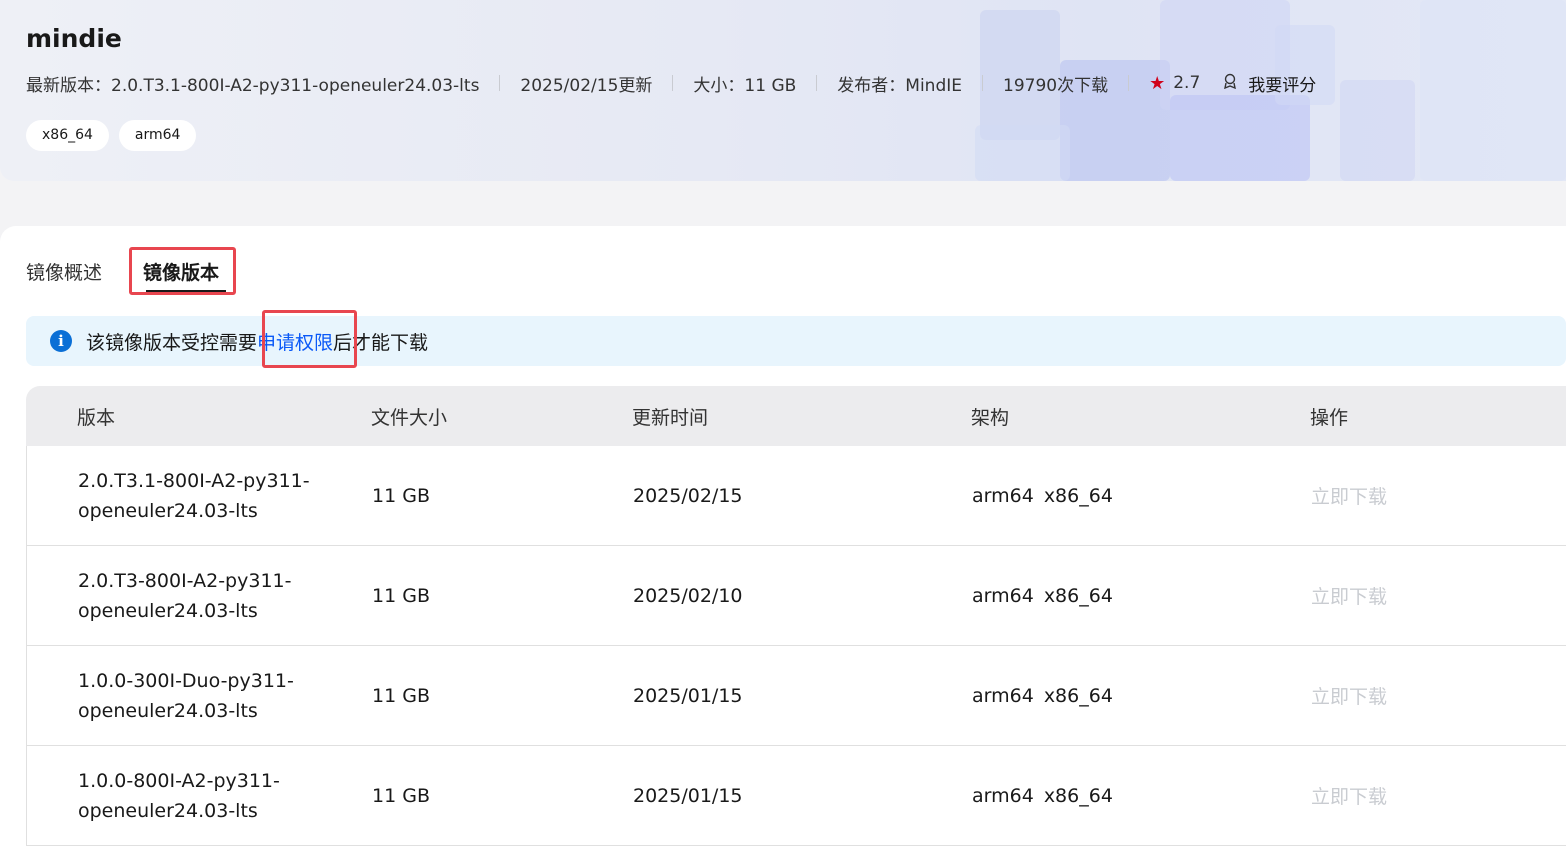 The image size is (1566, 846). Describe the element at coordinates (194, 480) in the screenshot. I see `version-text: 2.0.T3.1-800I-A2-py311-` at that location.